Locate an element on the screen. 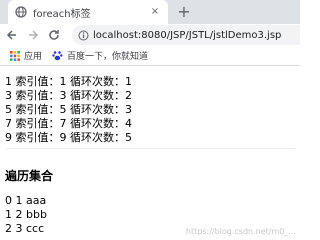 The image size is (320, 240). active-tab: foreach标签 × is located at coordinates (88, 12).